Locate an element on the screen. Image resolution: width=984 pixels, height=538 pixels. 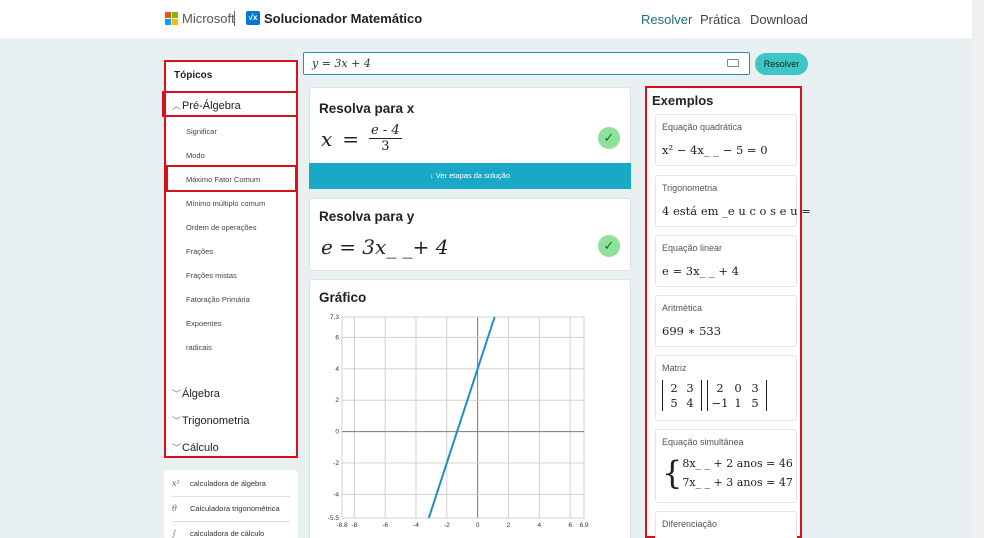
y-tick-label: -4 is located at coordinates (336, 494).